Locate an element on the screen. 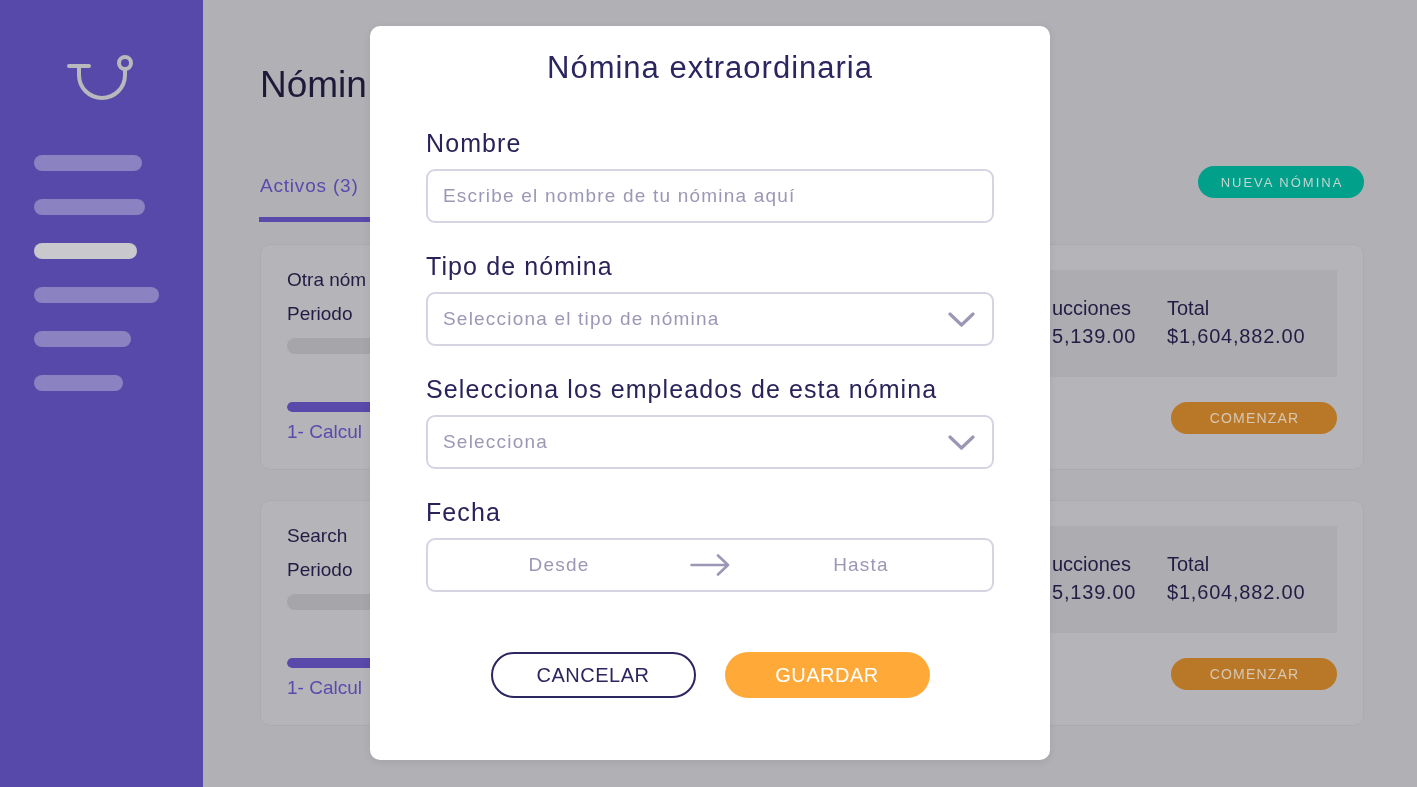 Image resolution: width=1417 pixels, height=787 pixels. field-label: Tipo de nómina is located at coordinates (519, 266).